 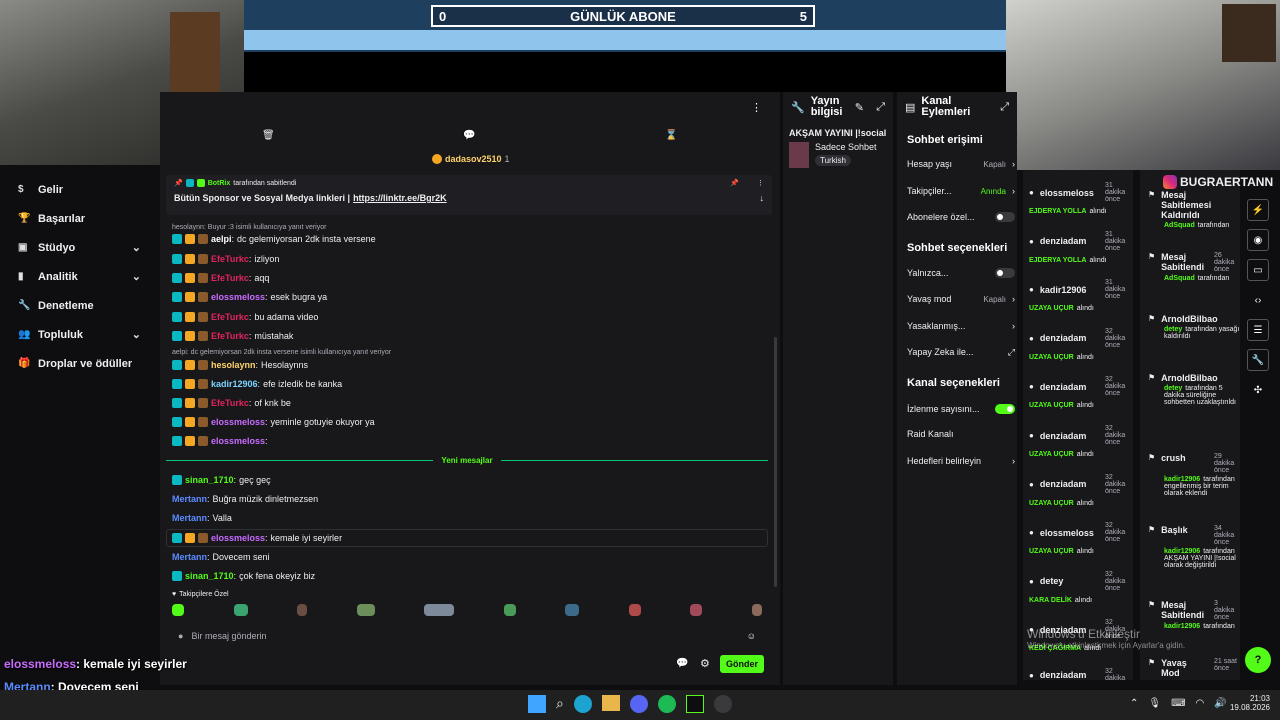 I want to click on search-icon: ⌕, so click(x=560, y=704).